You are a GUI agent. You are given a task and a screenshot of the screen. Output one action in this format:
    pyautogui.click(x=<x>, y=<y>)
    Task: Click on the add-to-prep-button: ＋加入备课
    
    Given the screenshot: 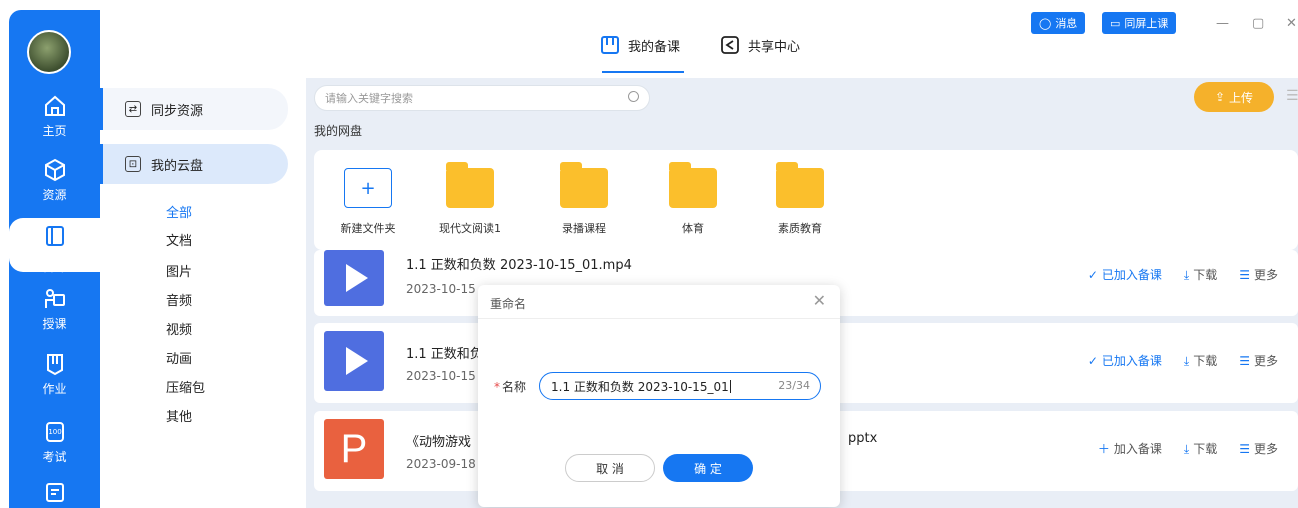 What is the action you would take?
    pyautogui.click(x=1130, y=448)
    